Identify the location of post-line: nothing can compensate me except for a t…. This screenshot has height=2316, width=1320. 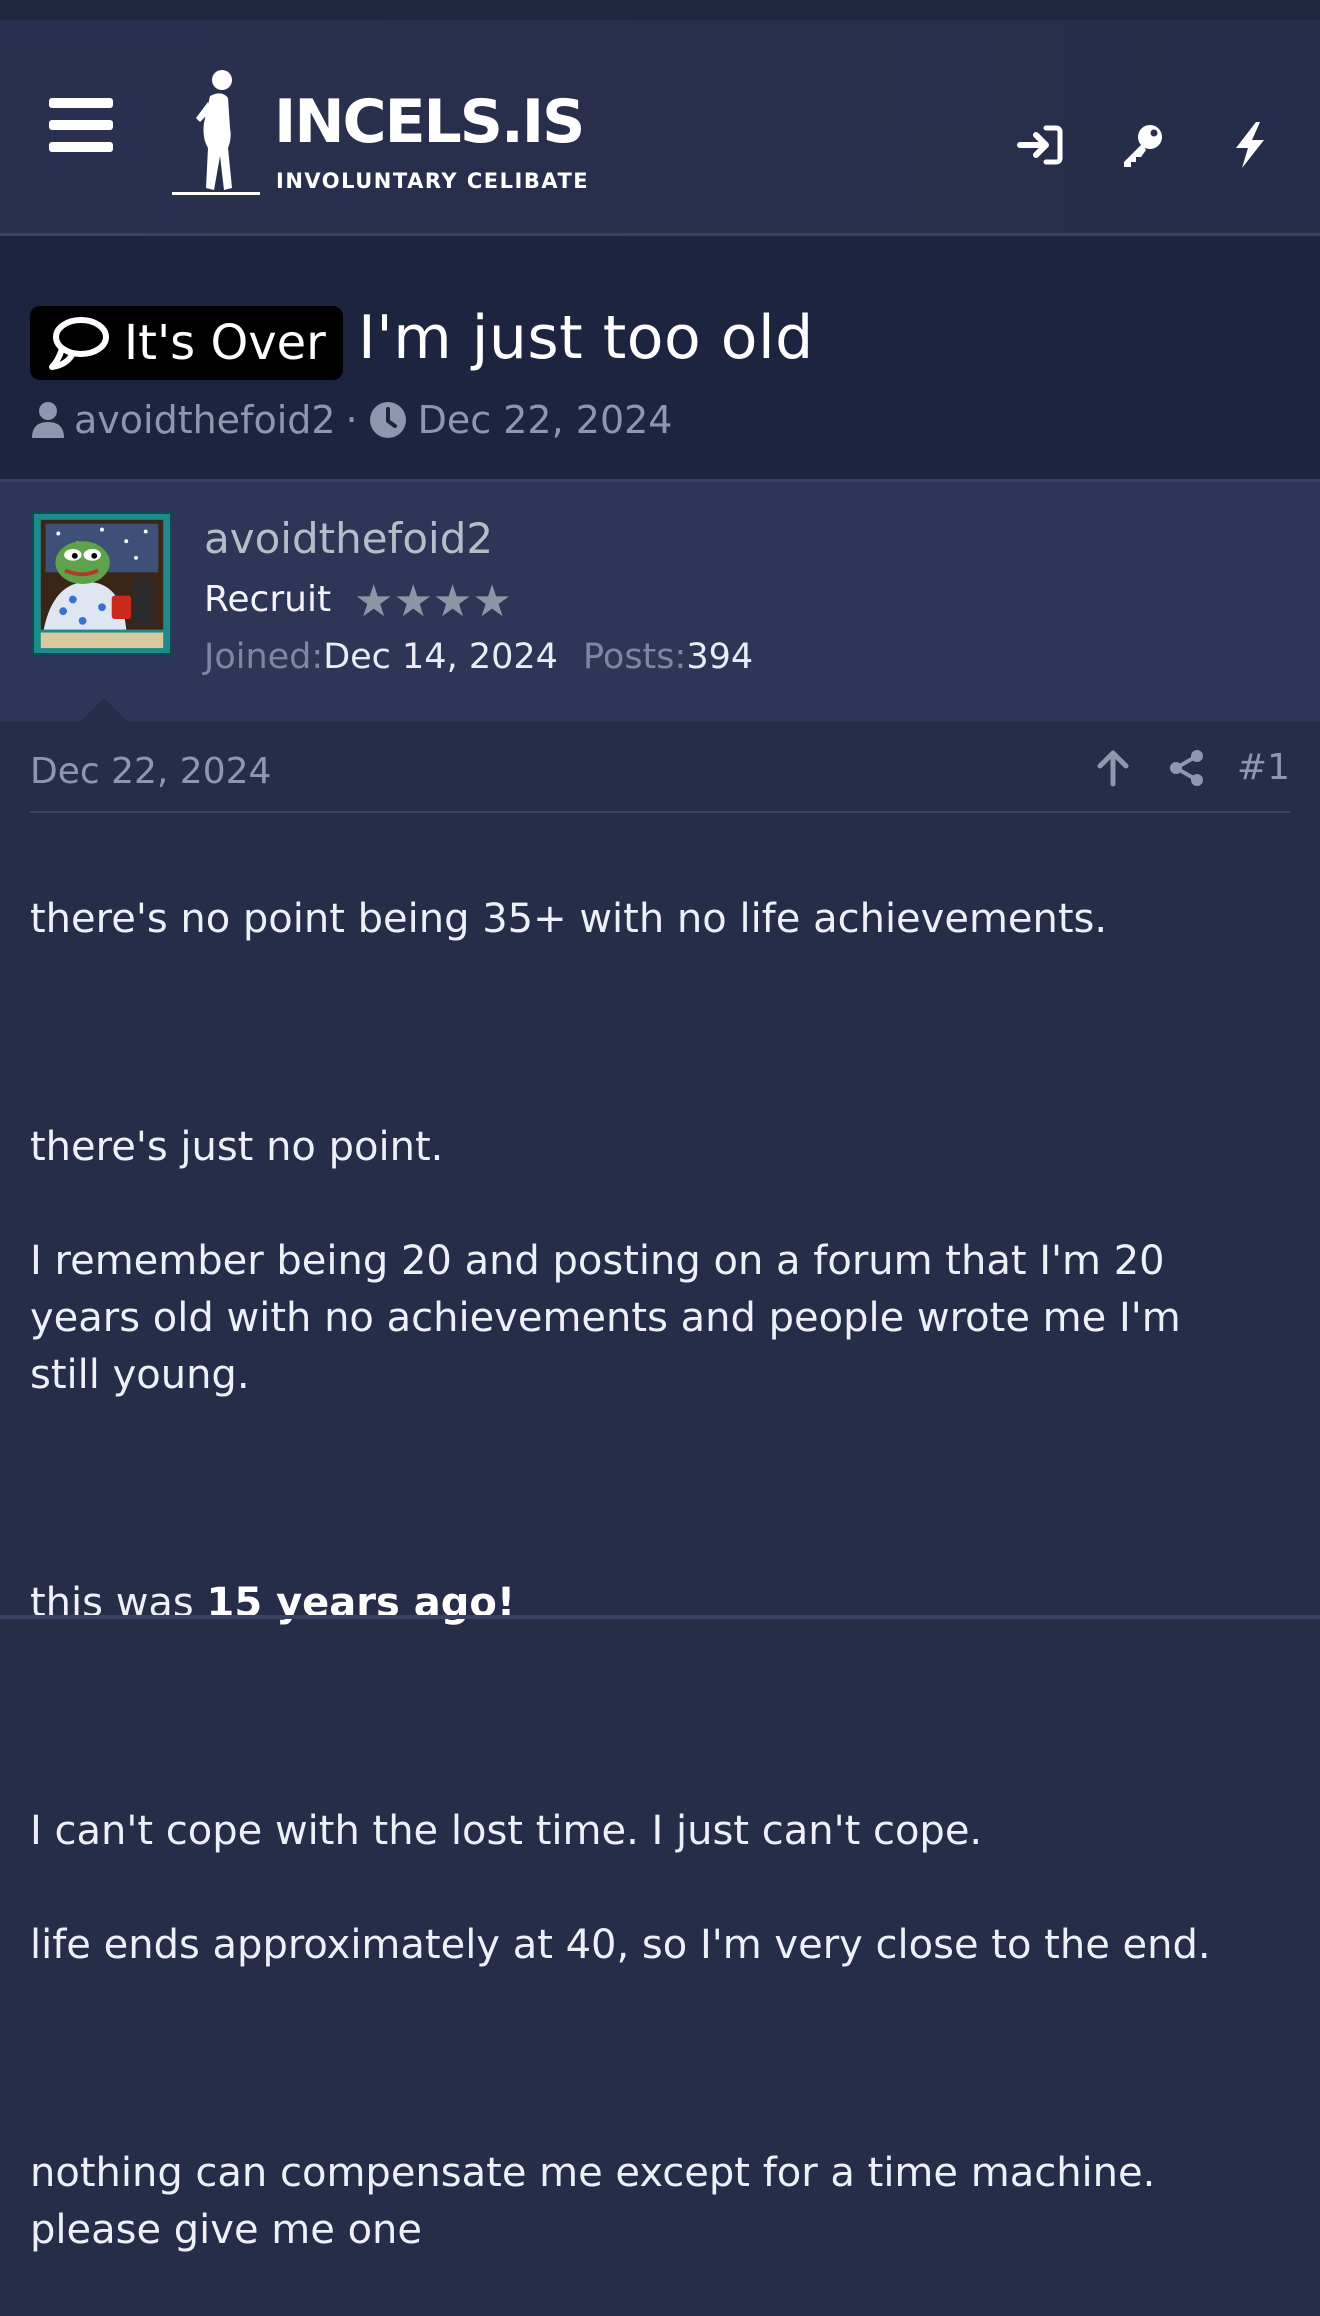
(593, 2201).